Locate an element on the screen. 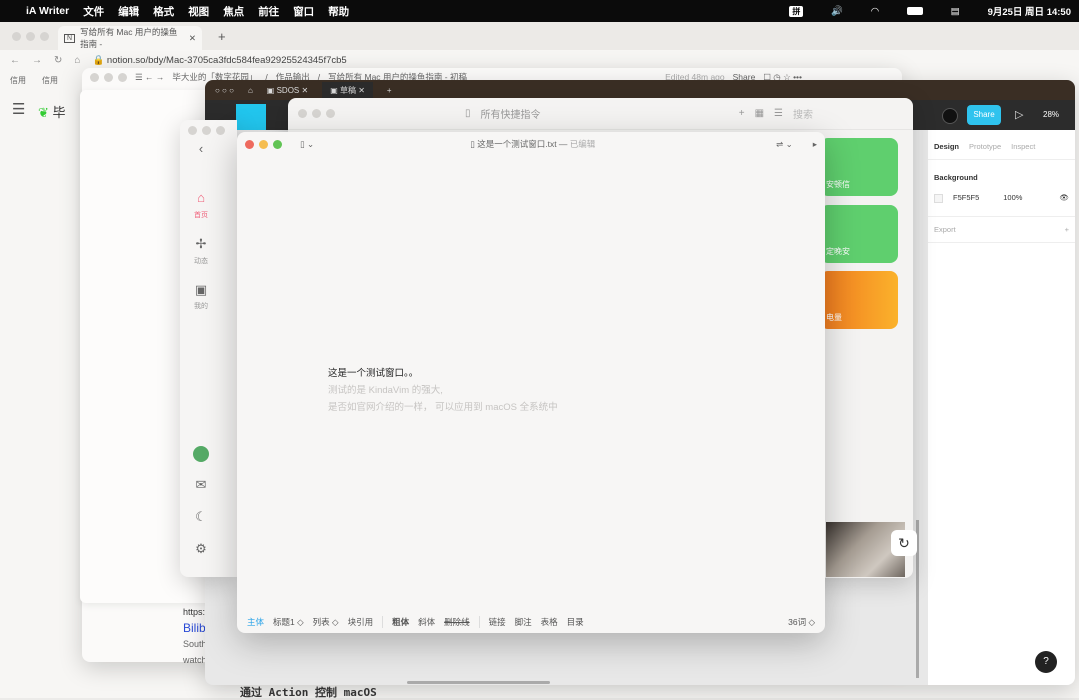 The width and height of the screenshot is (1079, 700). text-line: 是否如官网介绍的一样， 可以应用到 macOS 全系统中 is located at coordinates (443, 407).